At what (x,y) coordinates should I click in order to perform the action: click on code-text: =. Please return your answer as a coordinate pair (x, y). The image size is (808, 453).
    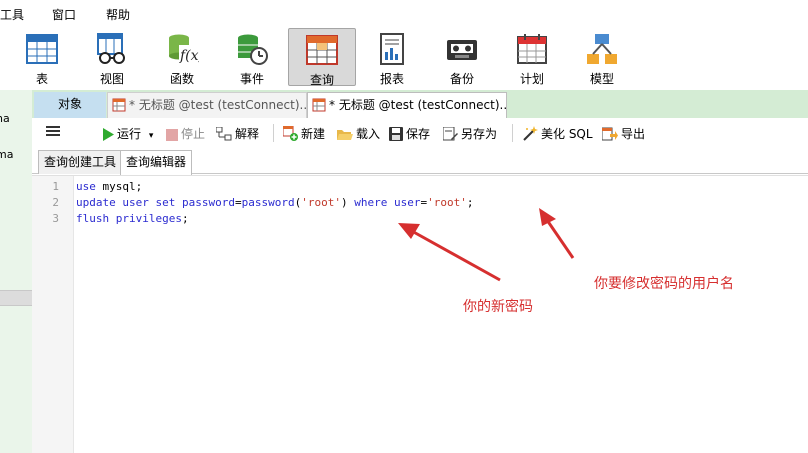
    Looking at the image, I should click on (238, 202).